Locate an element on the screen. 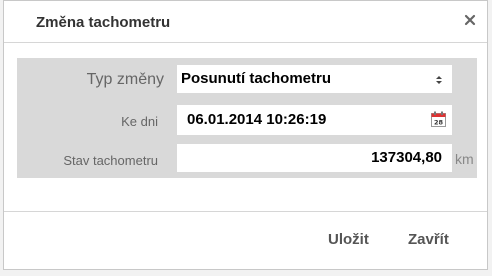  dialog-titlebar: Změna tachometru is located at coordinates (245, 22).